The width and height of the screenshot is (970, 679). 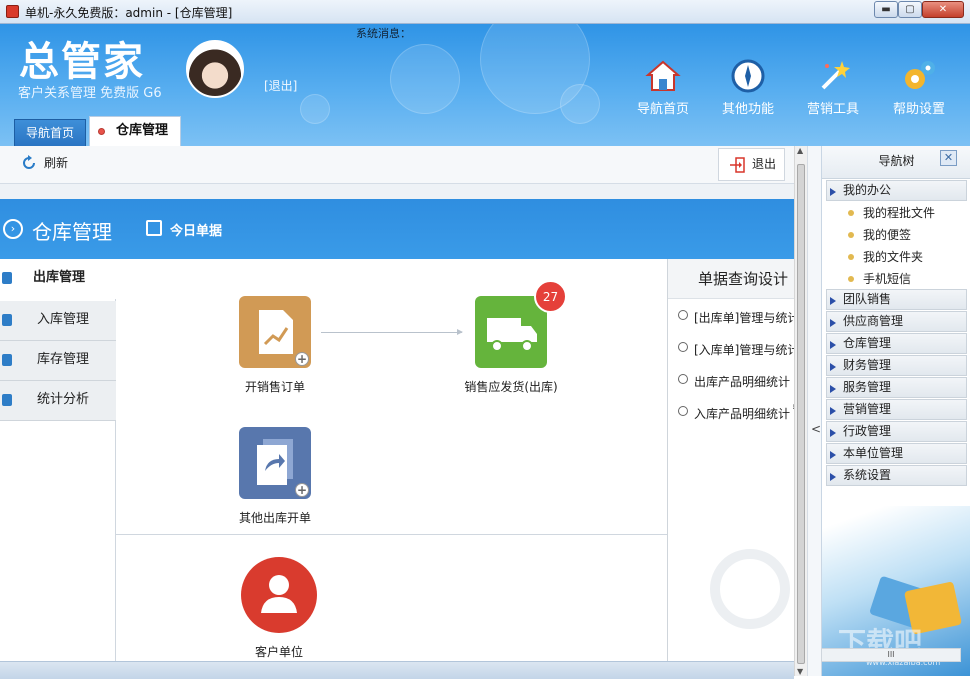 I want to click on left-nav-label: 出库管理, so click(x=59, y=277).